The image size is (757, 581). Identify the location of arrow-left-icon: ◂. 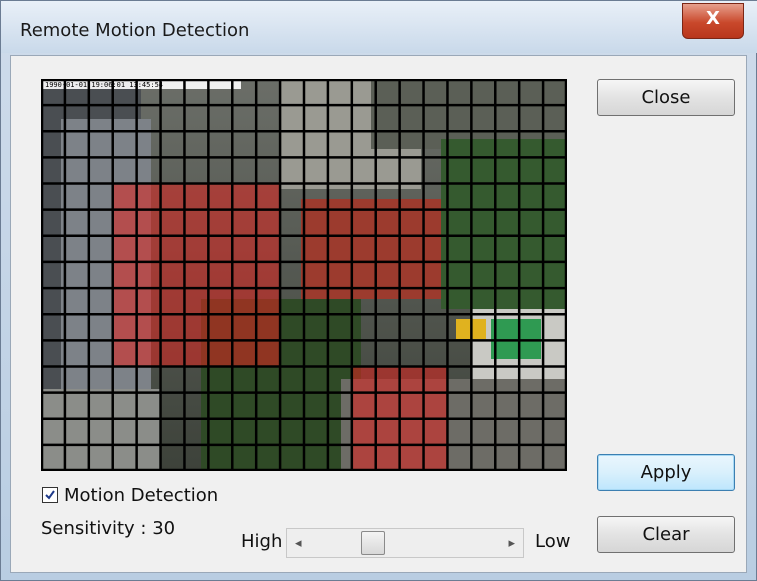
(298, 543).